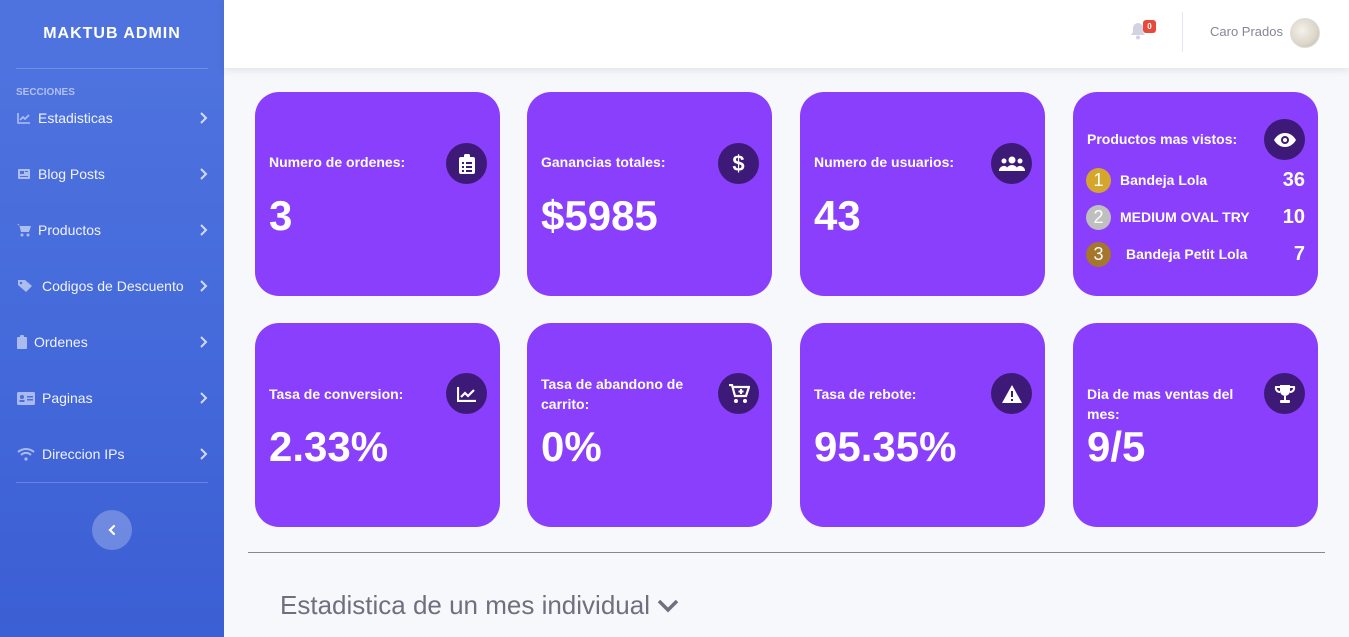 This screenshot has width=1349, height=637. What do you see at coordinates (465, 605) in the screenshot?
I see `section-title: Estadistica de un mes individual` at bounding box center [465, 605].